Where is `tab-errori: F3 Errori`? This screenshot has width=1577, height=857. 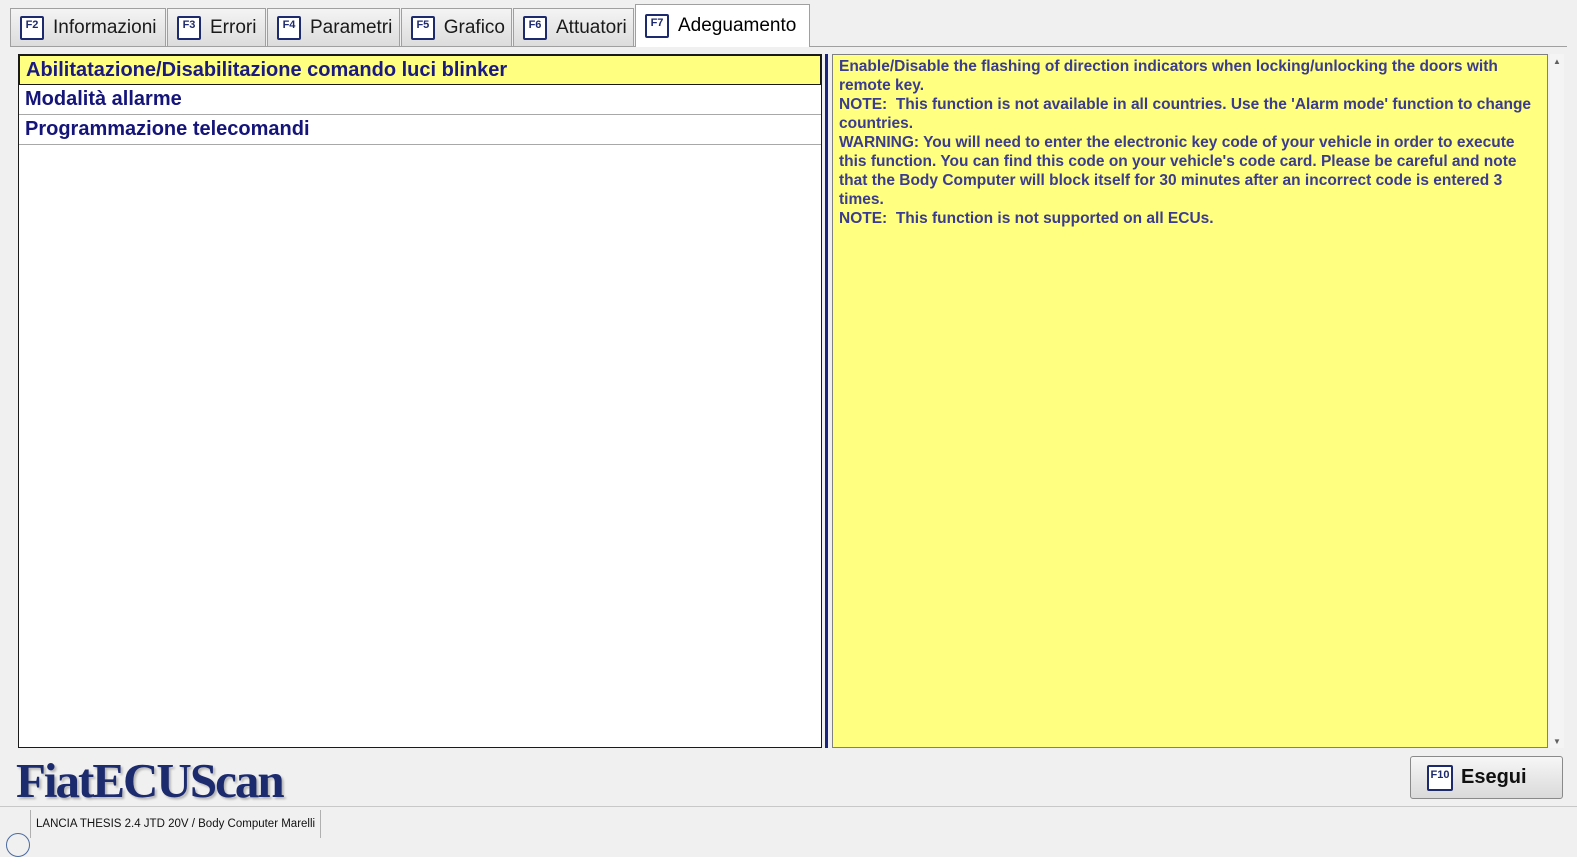
tab-errori: F3 Errori is located at coordinates (216, 27).